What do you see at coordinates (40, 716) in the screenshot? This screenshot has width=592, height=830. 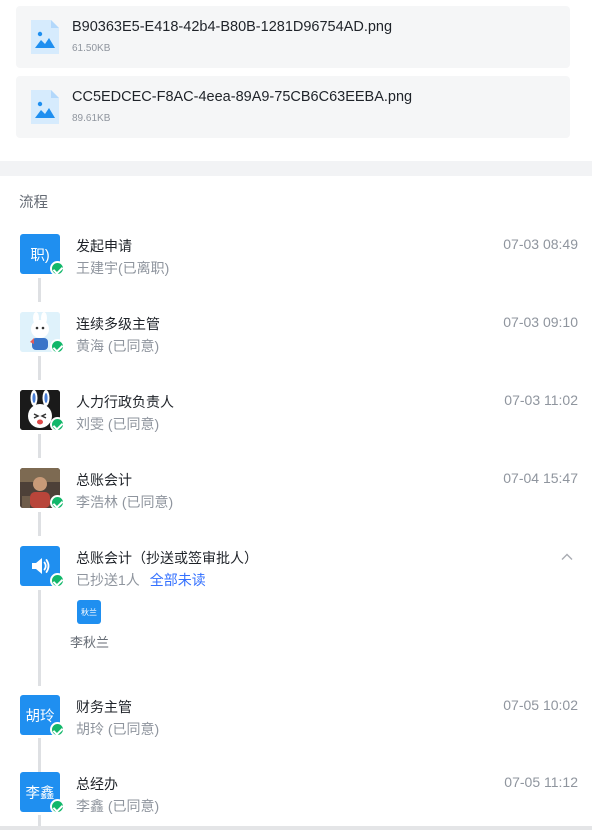 I see `avatar-text: 胡玲` at bounding box center [40, 716].